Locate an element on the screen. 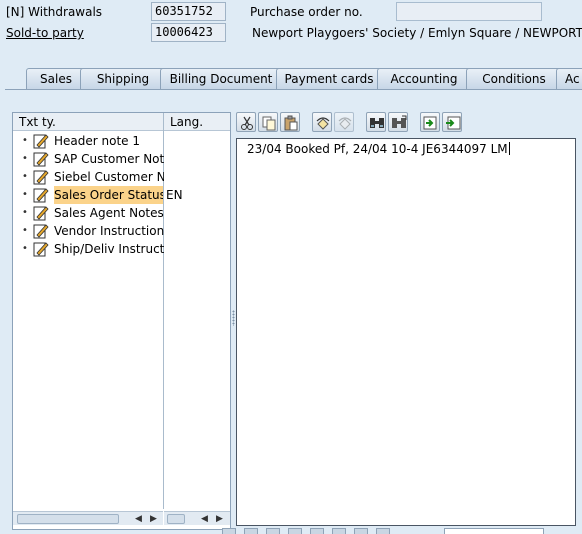 The width and height of the screenshot is (582, 534). tab-overflow: Ac is located at coordinates (569, 79).